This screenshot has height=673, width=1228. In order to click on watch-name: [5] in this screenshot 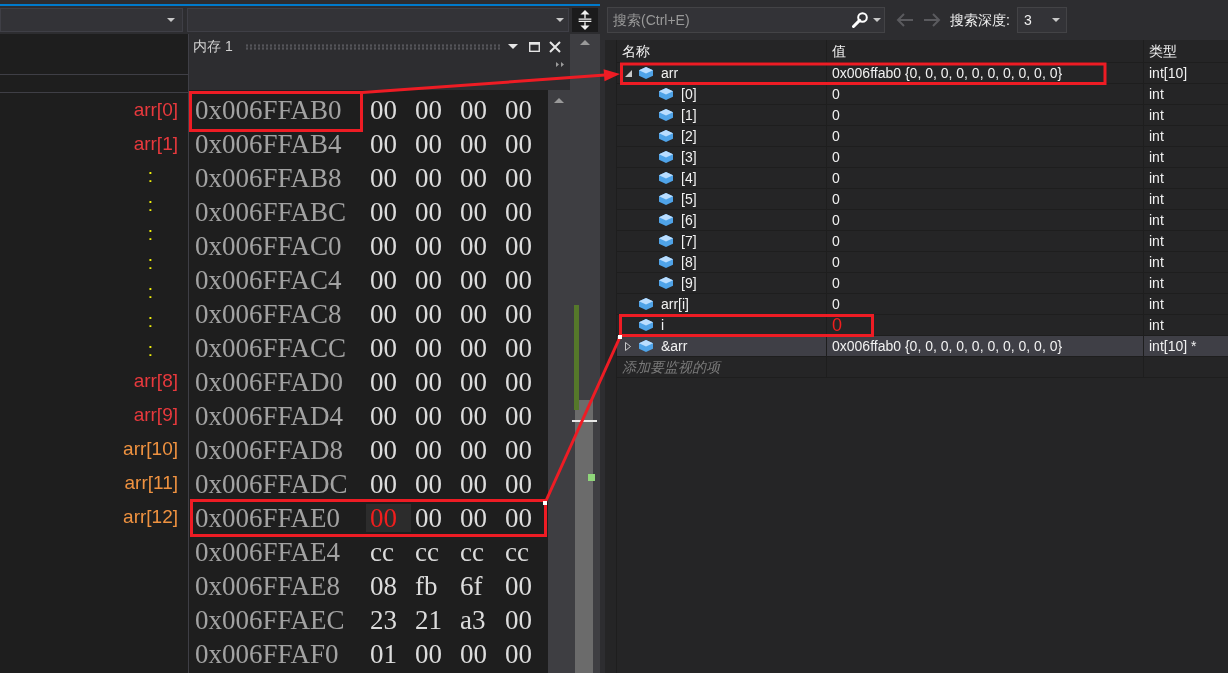, I will do `click(689, 199)`.